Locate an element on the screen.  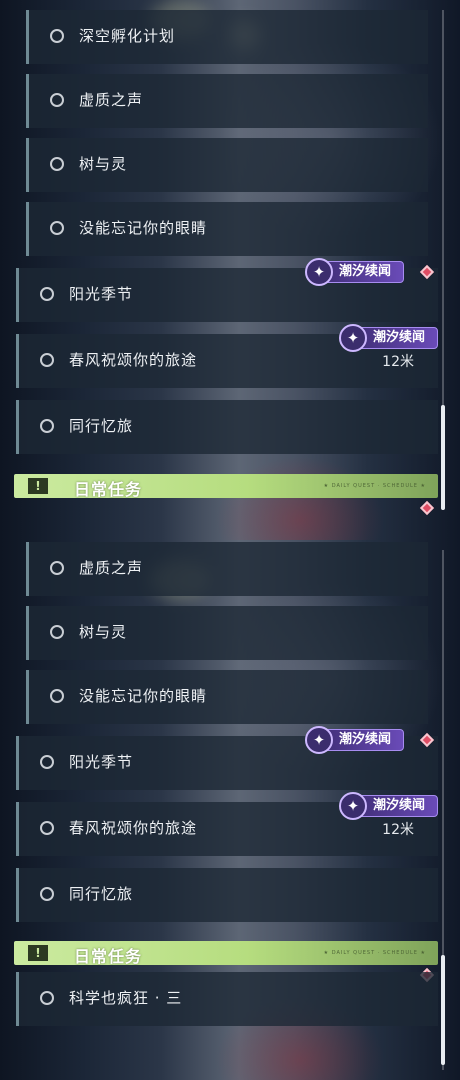
quest-item: 科学也疯狂 · 三 is located at coordinates (227, 999).